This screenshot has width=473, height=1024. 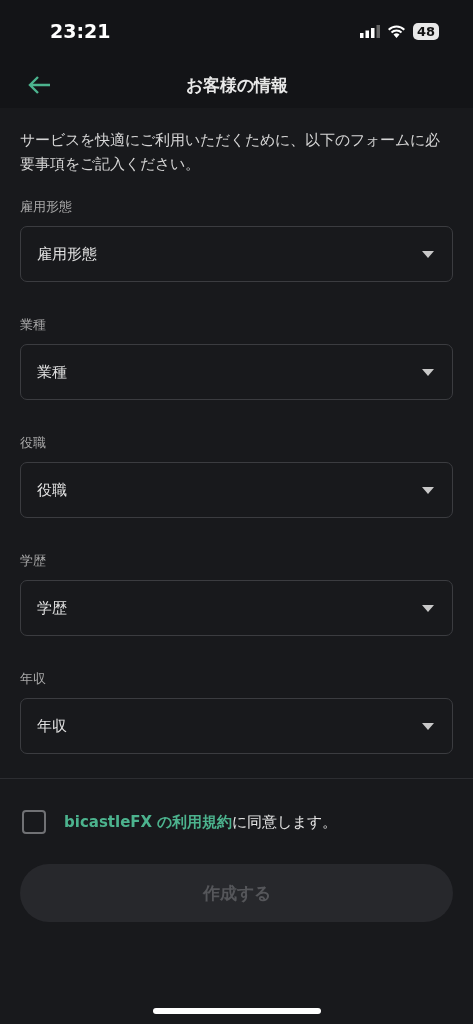 What do you see at coordinates (236, 254) in the screenshot?
I see `select-field: 雇用形態` at bounding box center [236, 254].